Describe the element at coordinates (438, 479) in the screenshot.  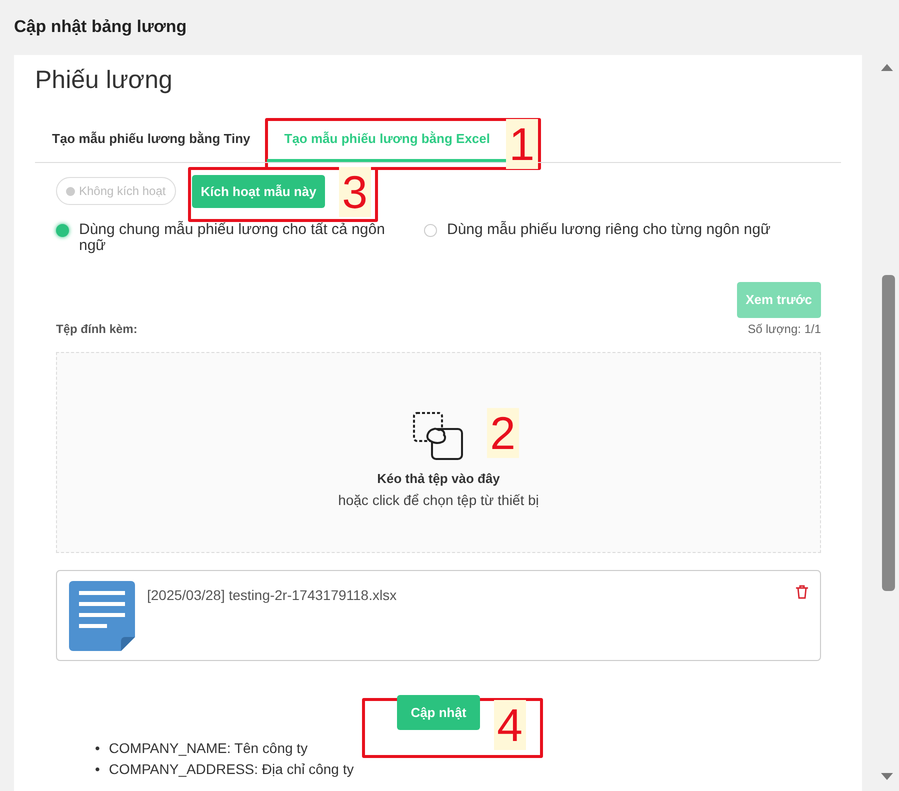
I see `drop-title: Kéo thả tệp vào đây` at that location.